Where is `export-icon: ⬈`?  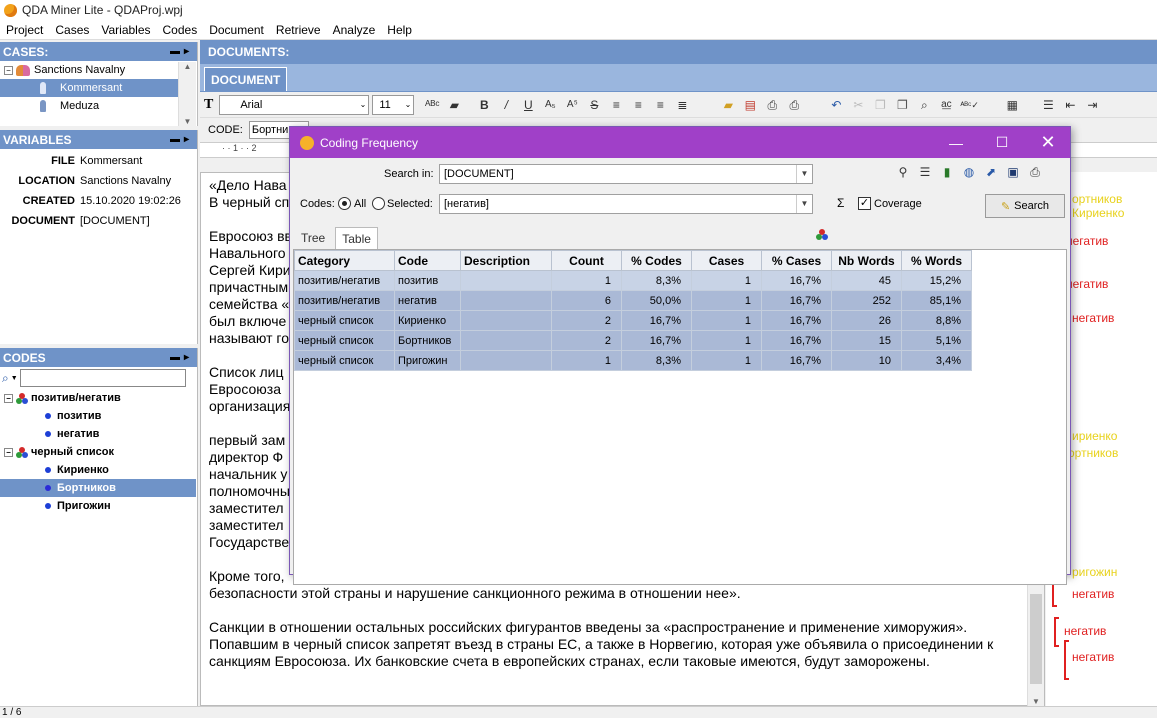
export-icon: ⬈ is located at coordinates (991, 172).